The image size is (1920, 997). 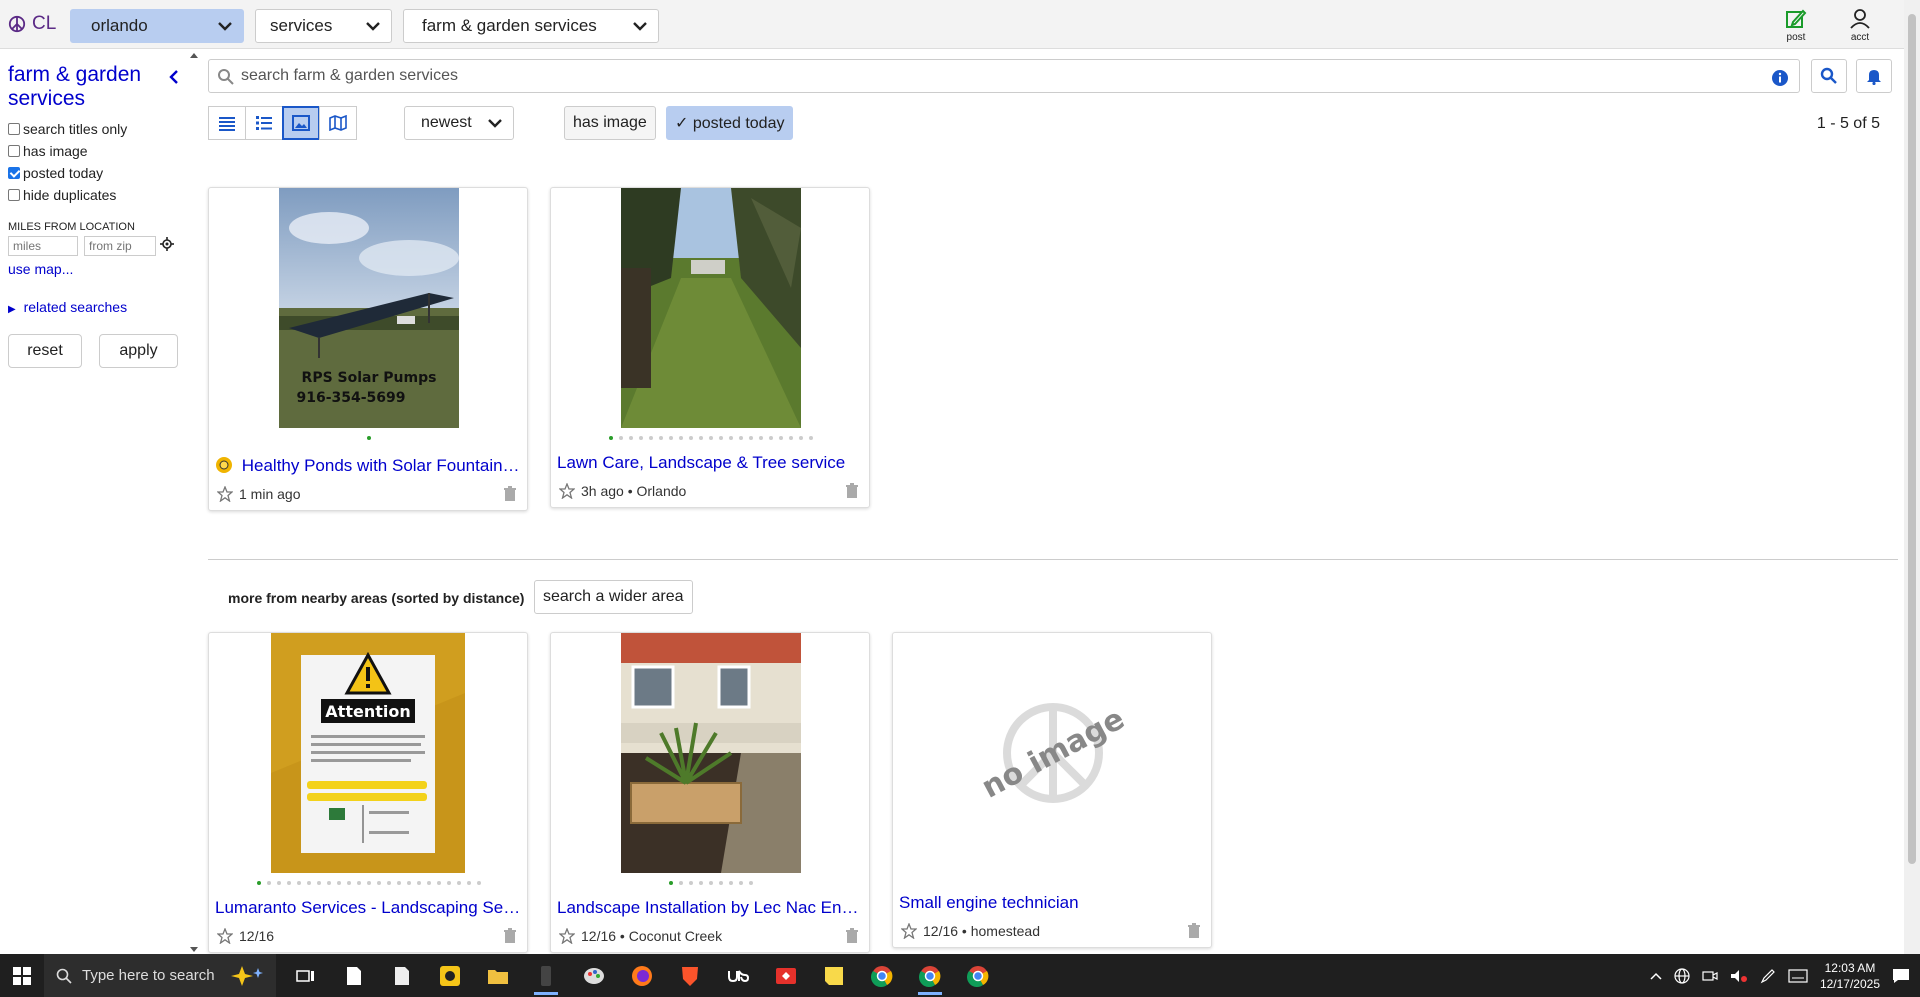 What do you see at coordinates (610, 123) in the screenshot?
I see `has-image-toggle: has image` at bounding box center [610, 123].